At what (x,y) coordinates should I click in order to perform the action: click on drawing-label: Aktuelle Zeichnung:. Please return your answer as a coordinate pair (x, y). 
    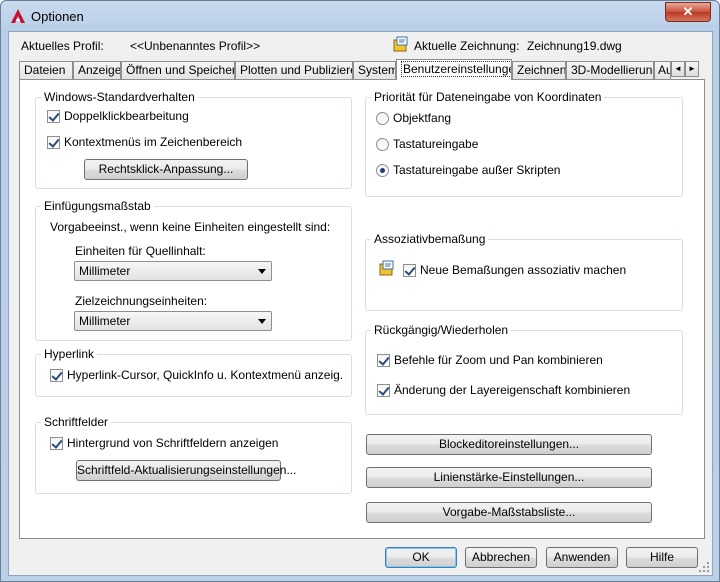
    Looking at the image, I should click on (467, 46).